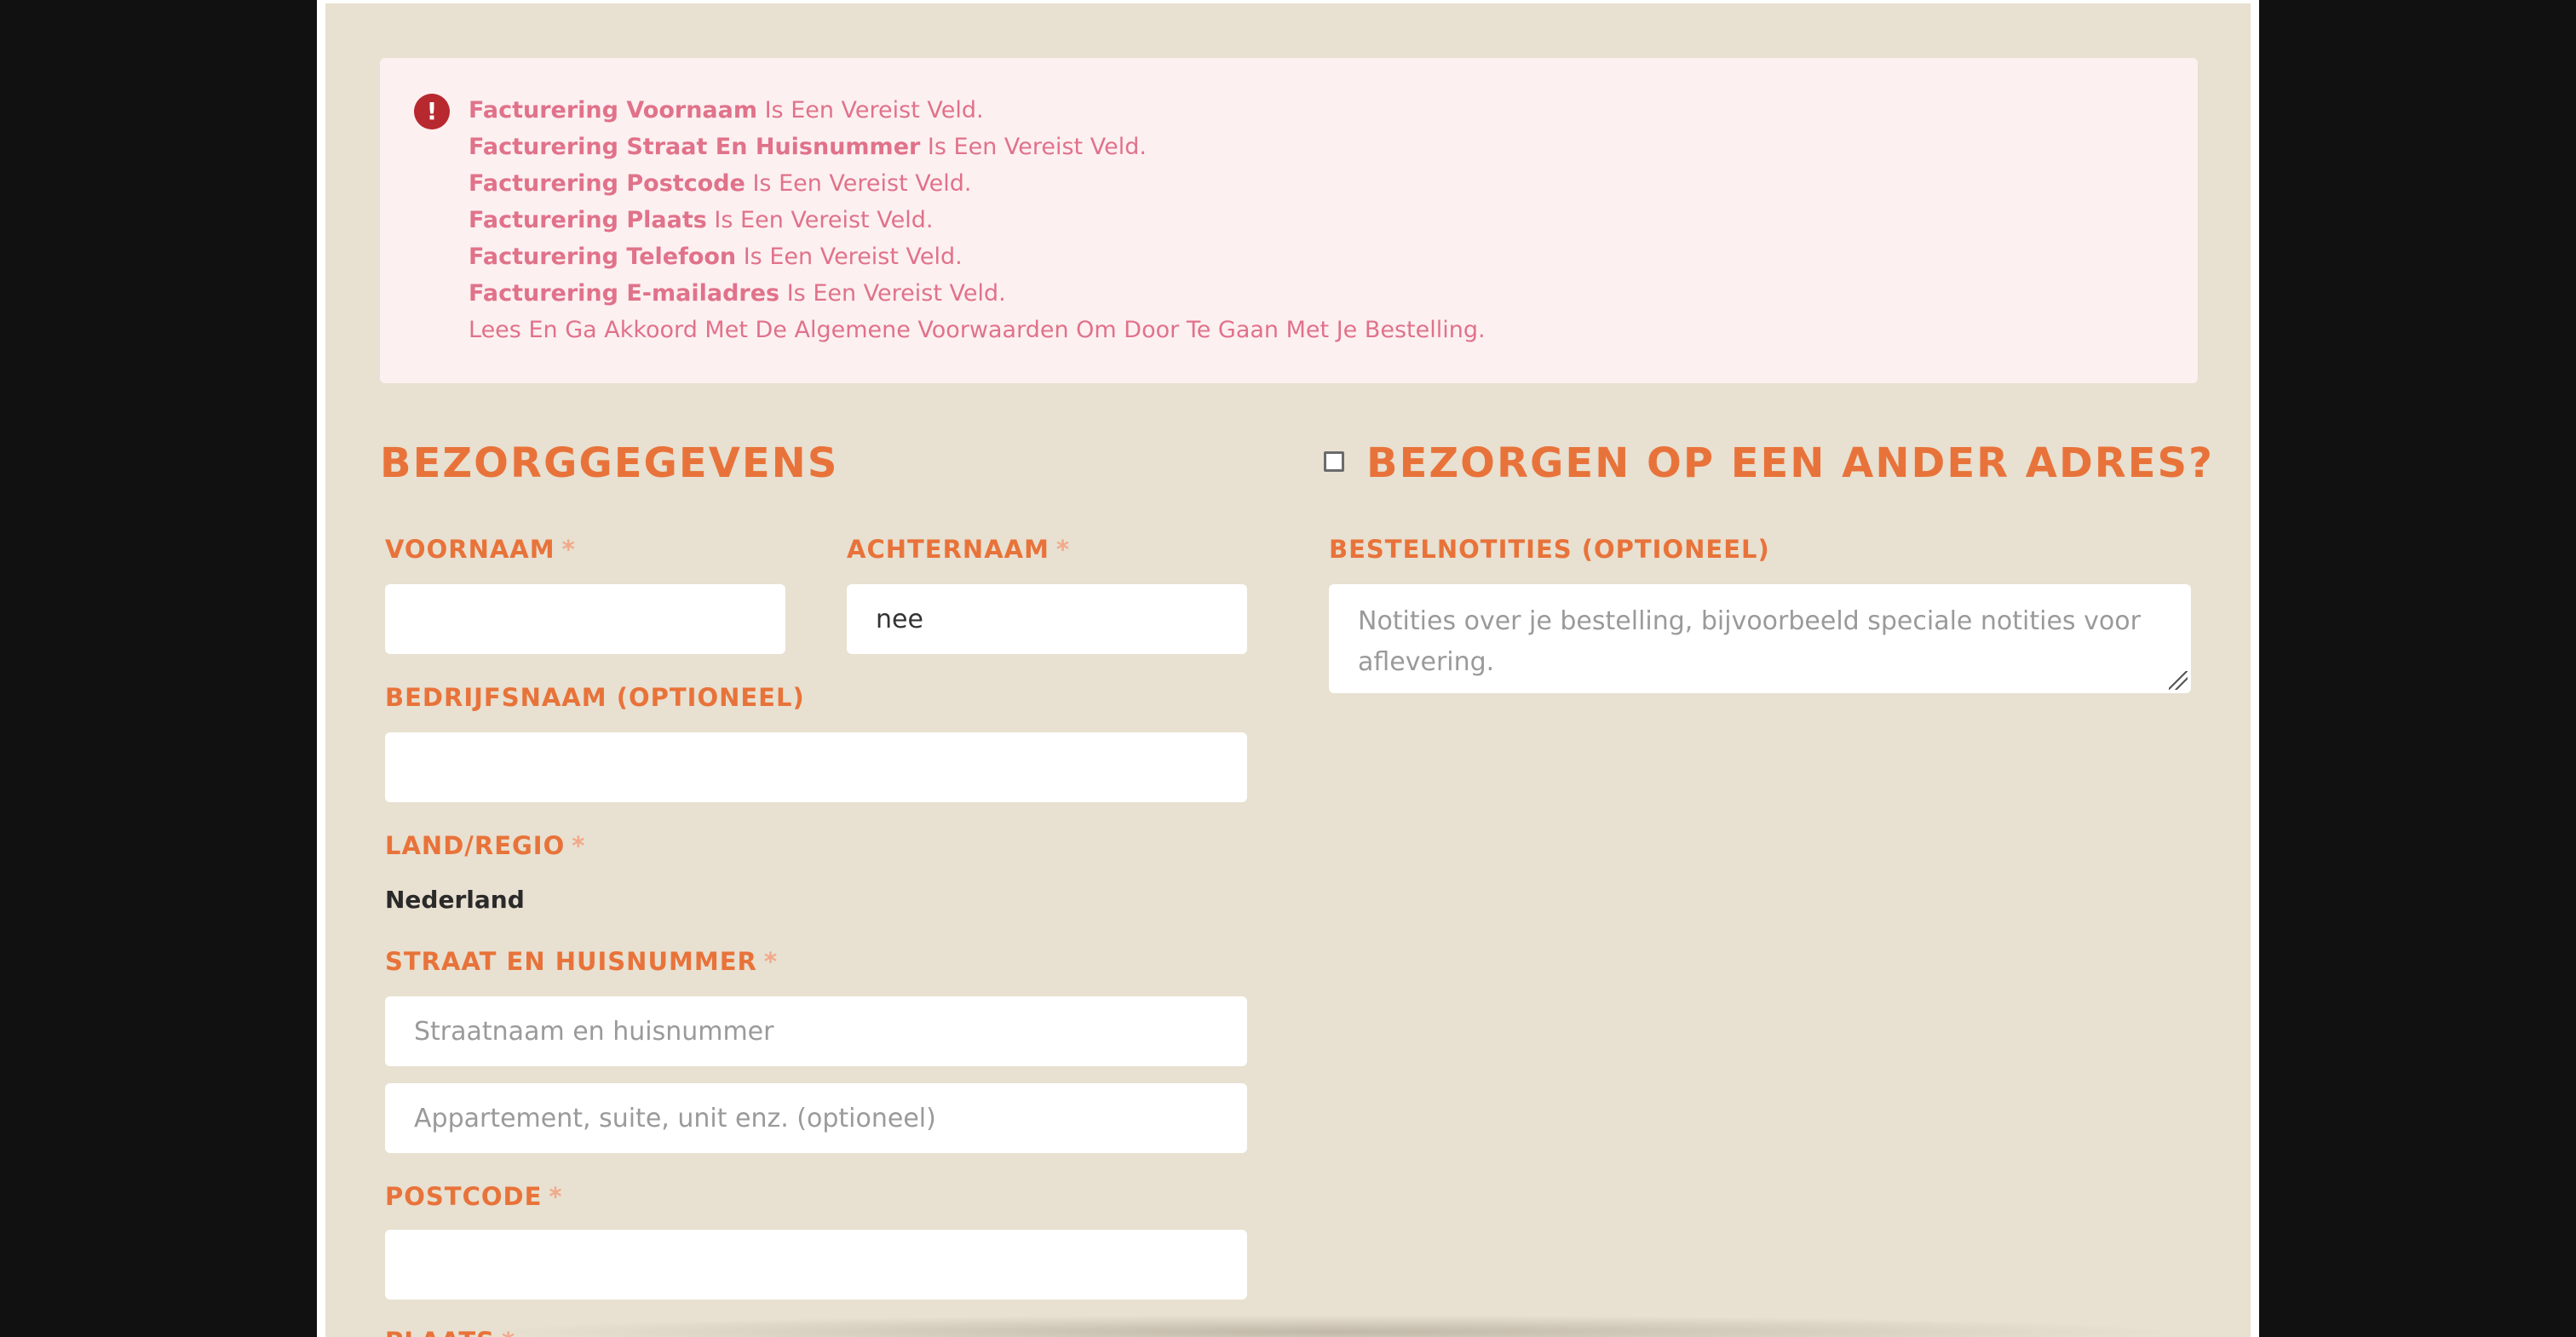  What do you see at coordinates (816, 767) in the screenshot?
I see `company-input` at bounding box center [816, 767].